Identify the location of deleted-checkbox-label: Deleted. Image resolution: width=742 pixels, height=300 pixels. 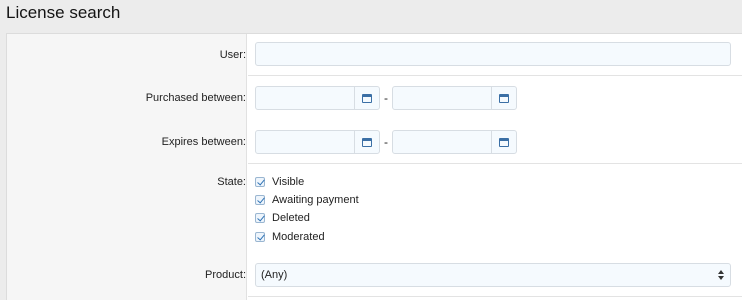
(291, 218).